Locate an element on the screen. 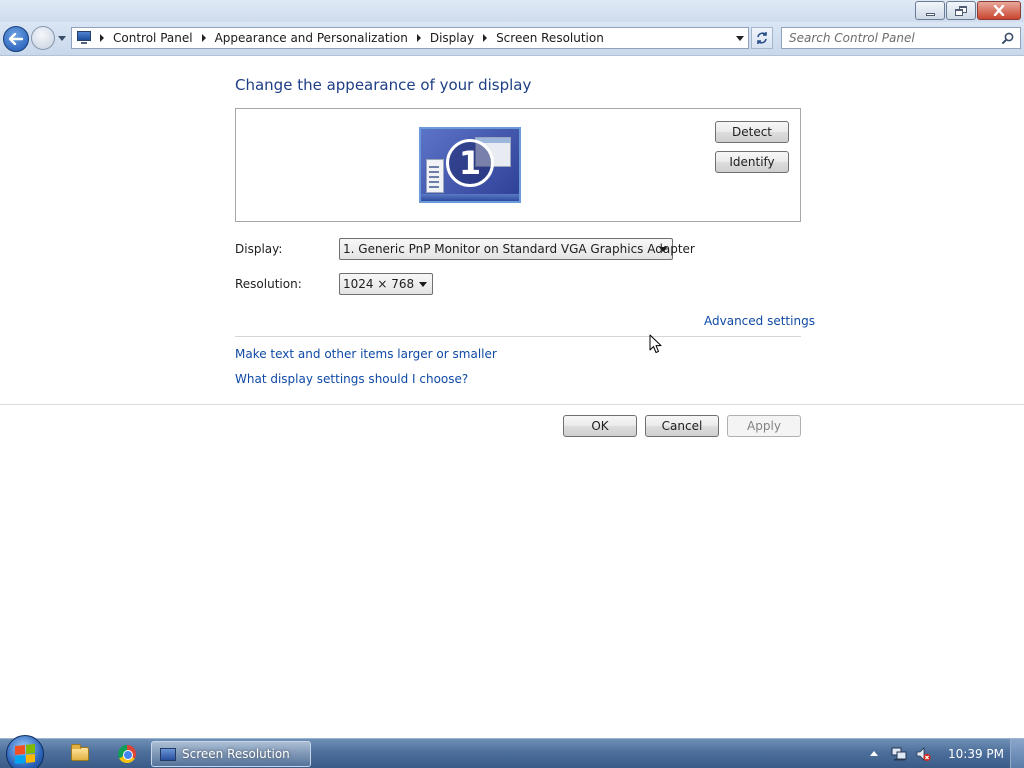 The height and width of the screenshot is (768, 1024). monitor-taskbar-graphic is located at coordinates (470, 197).